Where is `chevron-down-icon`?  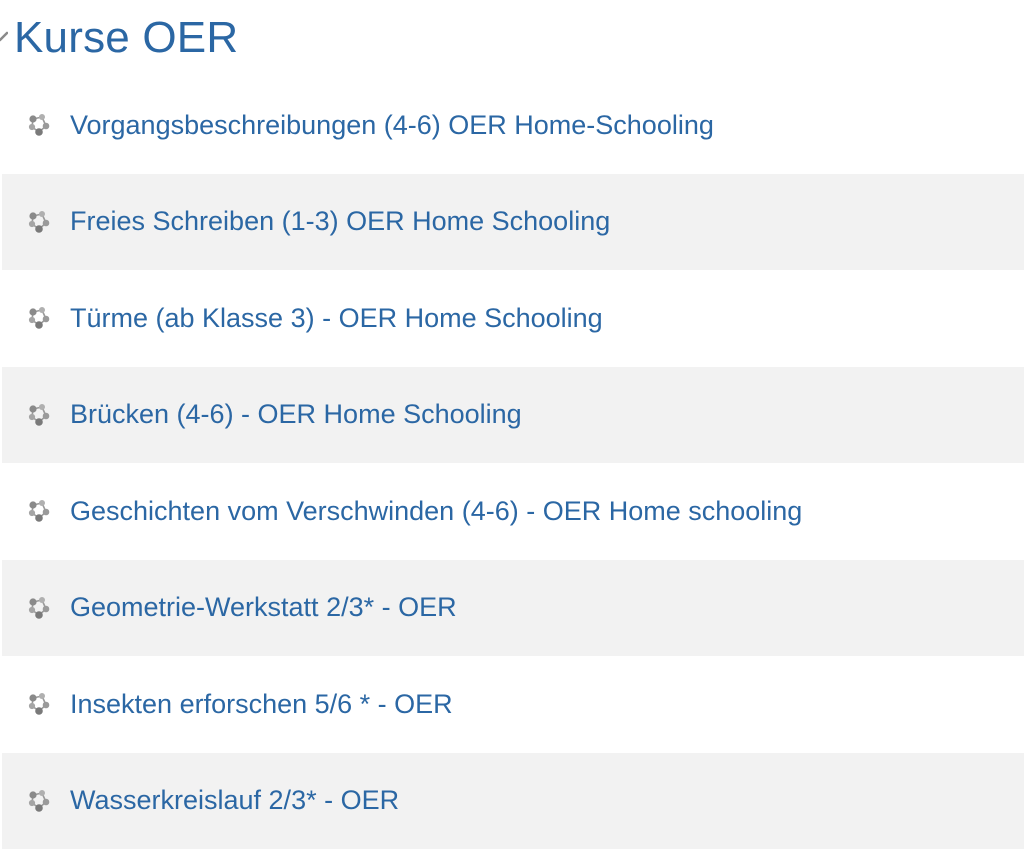 chevron-down-icon is located at coordinates (4, 38).